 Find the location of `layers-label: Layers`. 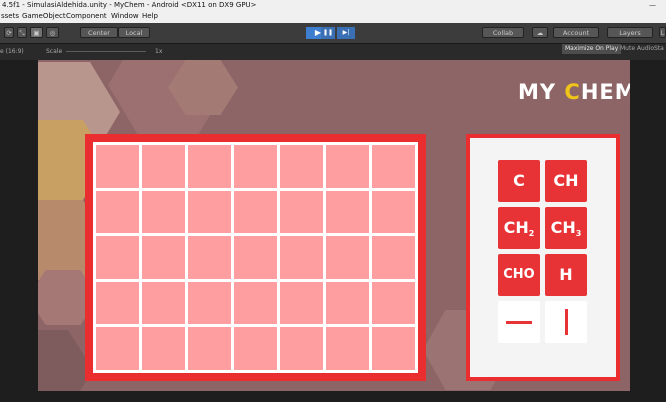

layers-label: Layers is located at coordinates (630, 33).